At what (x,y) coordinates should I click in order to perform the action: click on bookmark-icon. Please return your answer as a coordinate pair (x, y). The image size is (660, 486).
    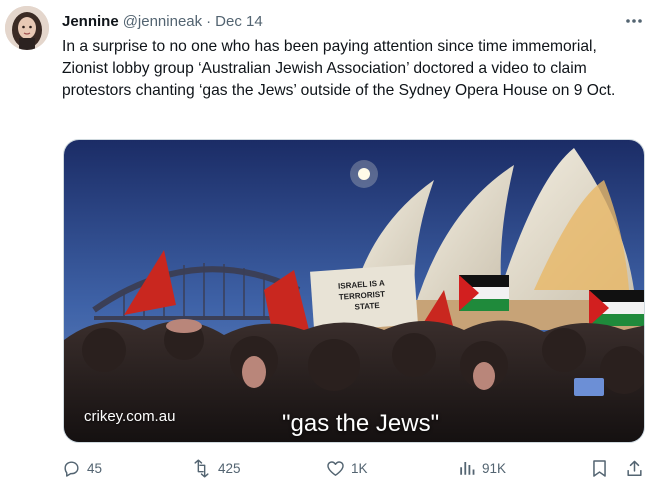
    Looking at the image, I should click on (599, 468).